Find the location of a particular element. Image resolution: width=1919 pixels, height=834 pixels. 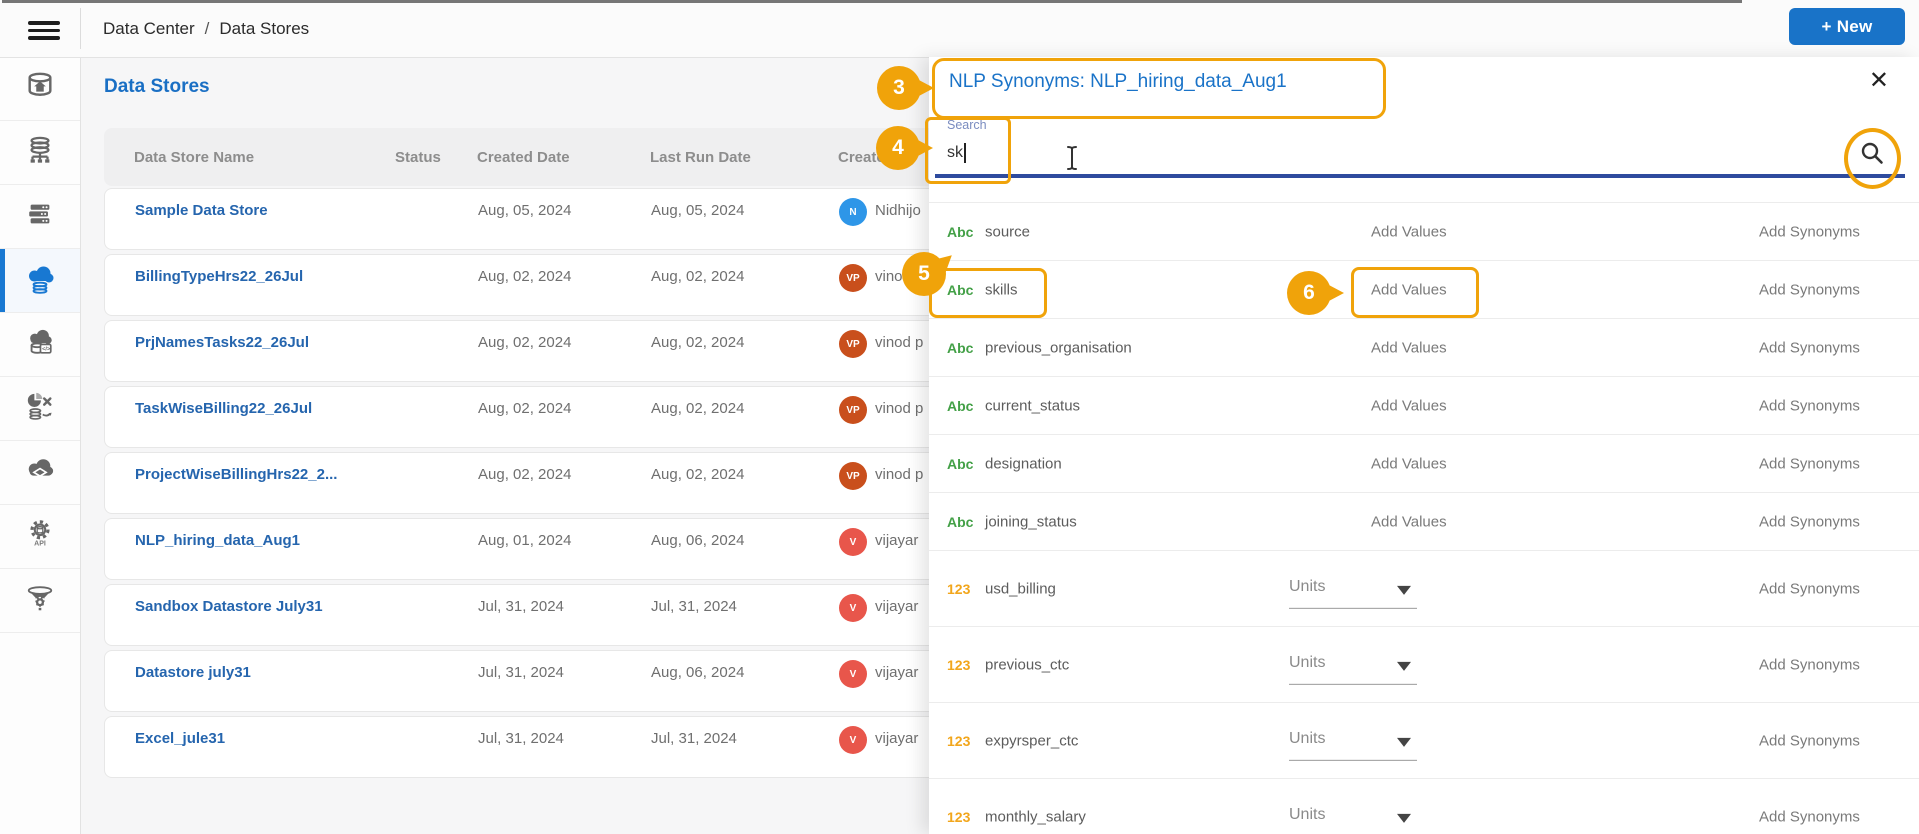

svg-text: API is located at coordinates (40, 544).